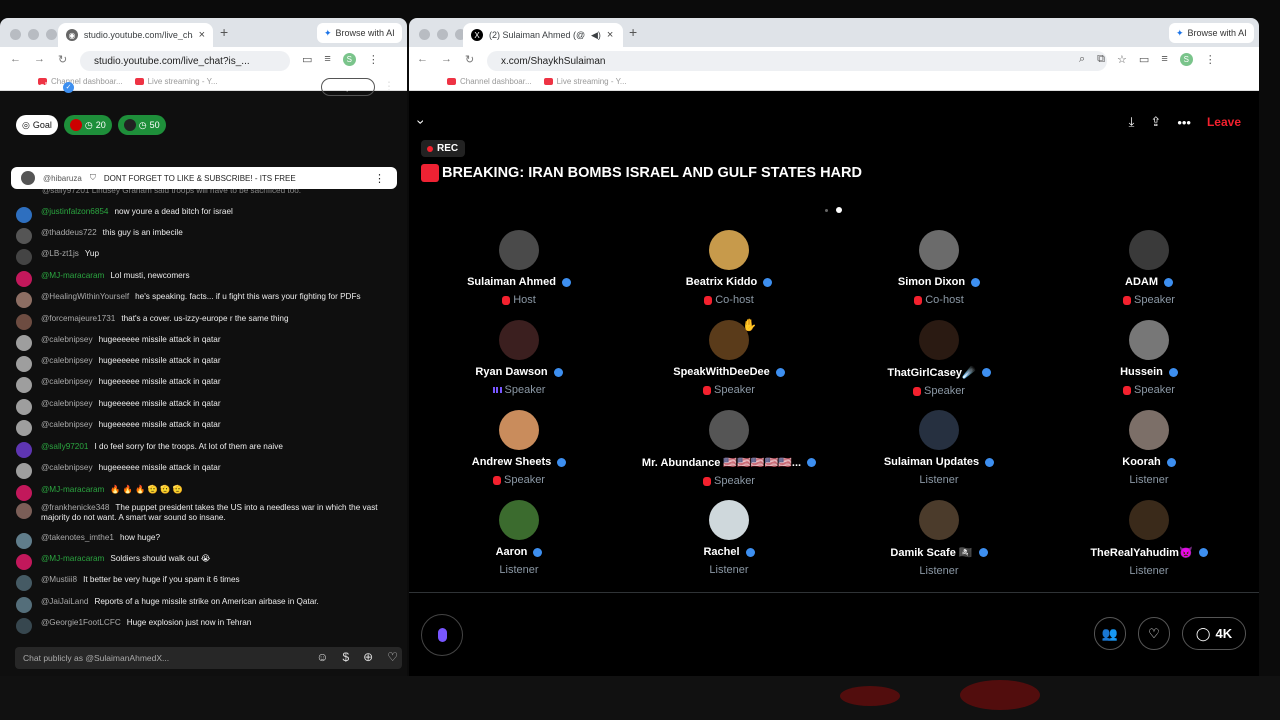 The image size is (1280, 720). What do you see at coordinates (1110, 633) in the screenshot?
I see `people-button: 👥` at bounding box center [1110, 633].